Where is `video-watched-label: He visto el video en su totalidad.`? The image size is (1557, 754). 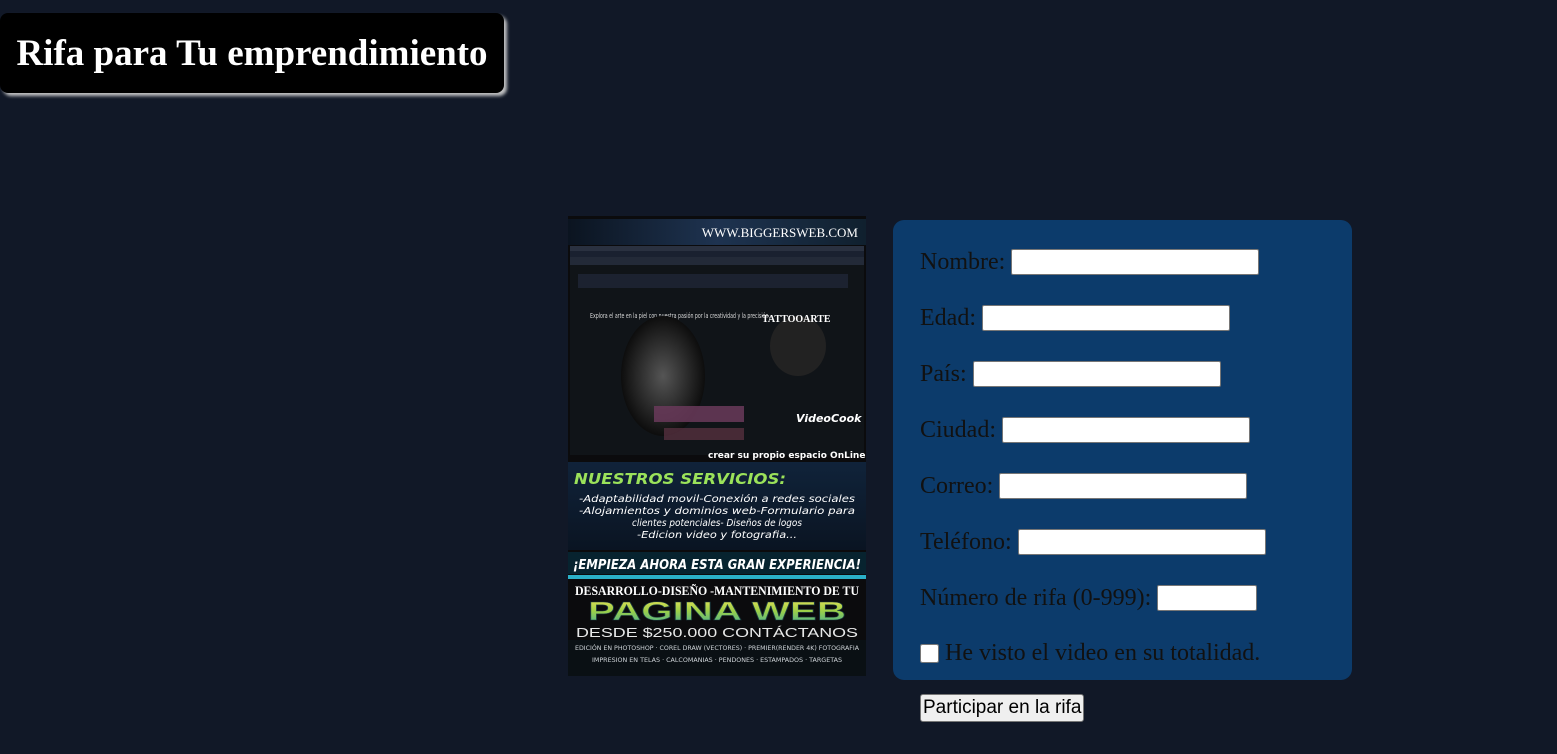 video-watched-label: He visto el video en su totalidad. is located at coordinates (1103, 652).